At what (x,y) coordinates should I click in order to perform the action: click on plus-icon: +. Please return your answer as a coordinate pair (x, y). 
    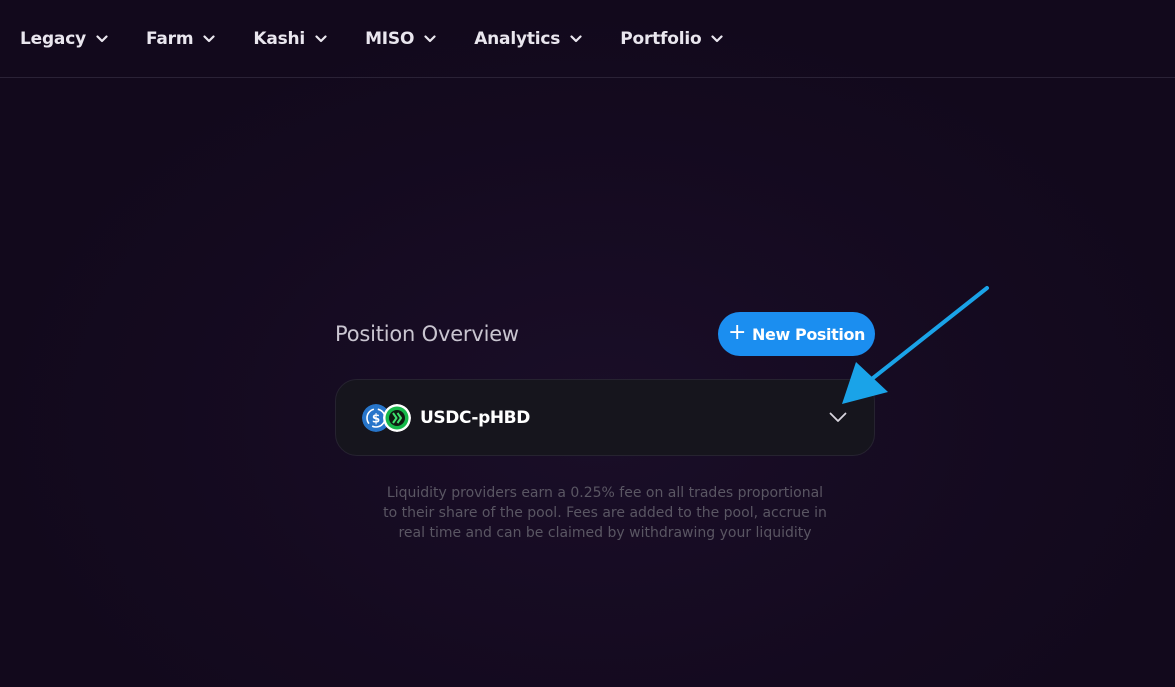
    Looking at the image, I should click on (736, 332).